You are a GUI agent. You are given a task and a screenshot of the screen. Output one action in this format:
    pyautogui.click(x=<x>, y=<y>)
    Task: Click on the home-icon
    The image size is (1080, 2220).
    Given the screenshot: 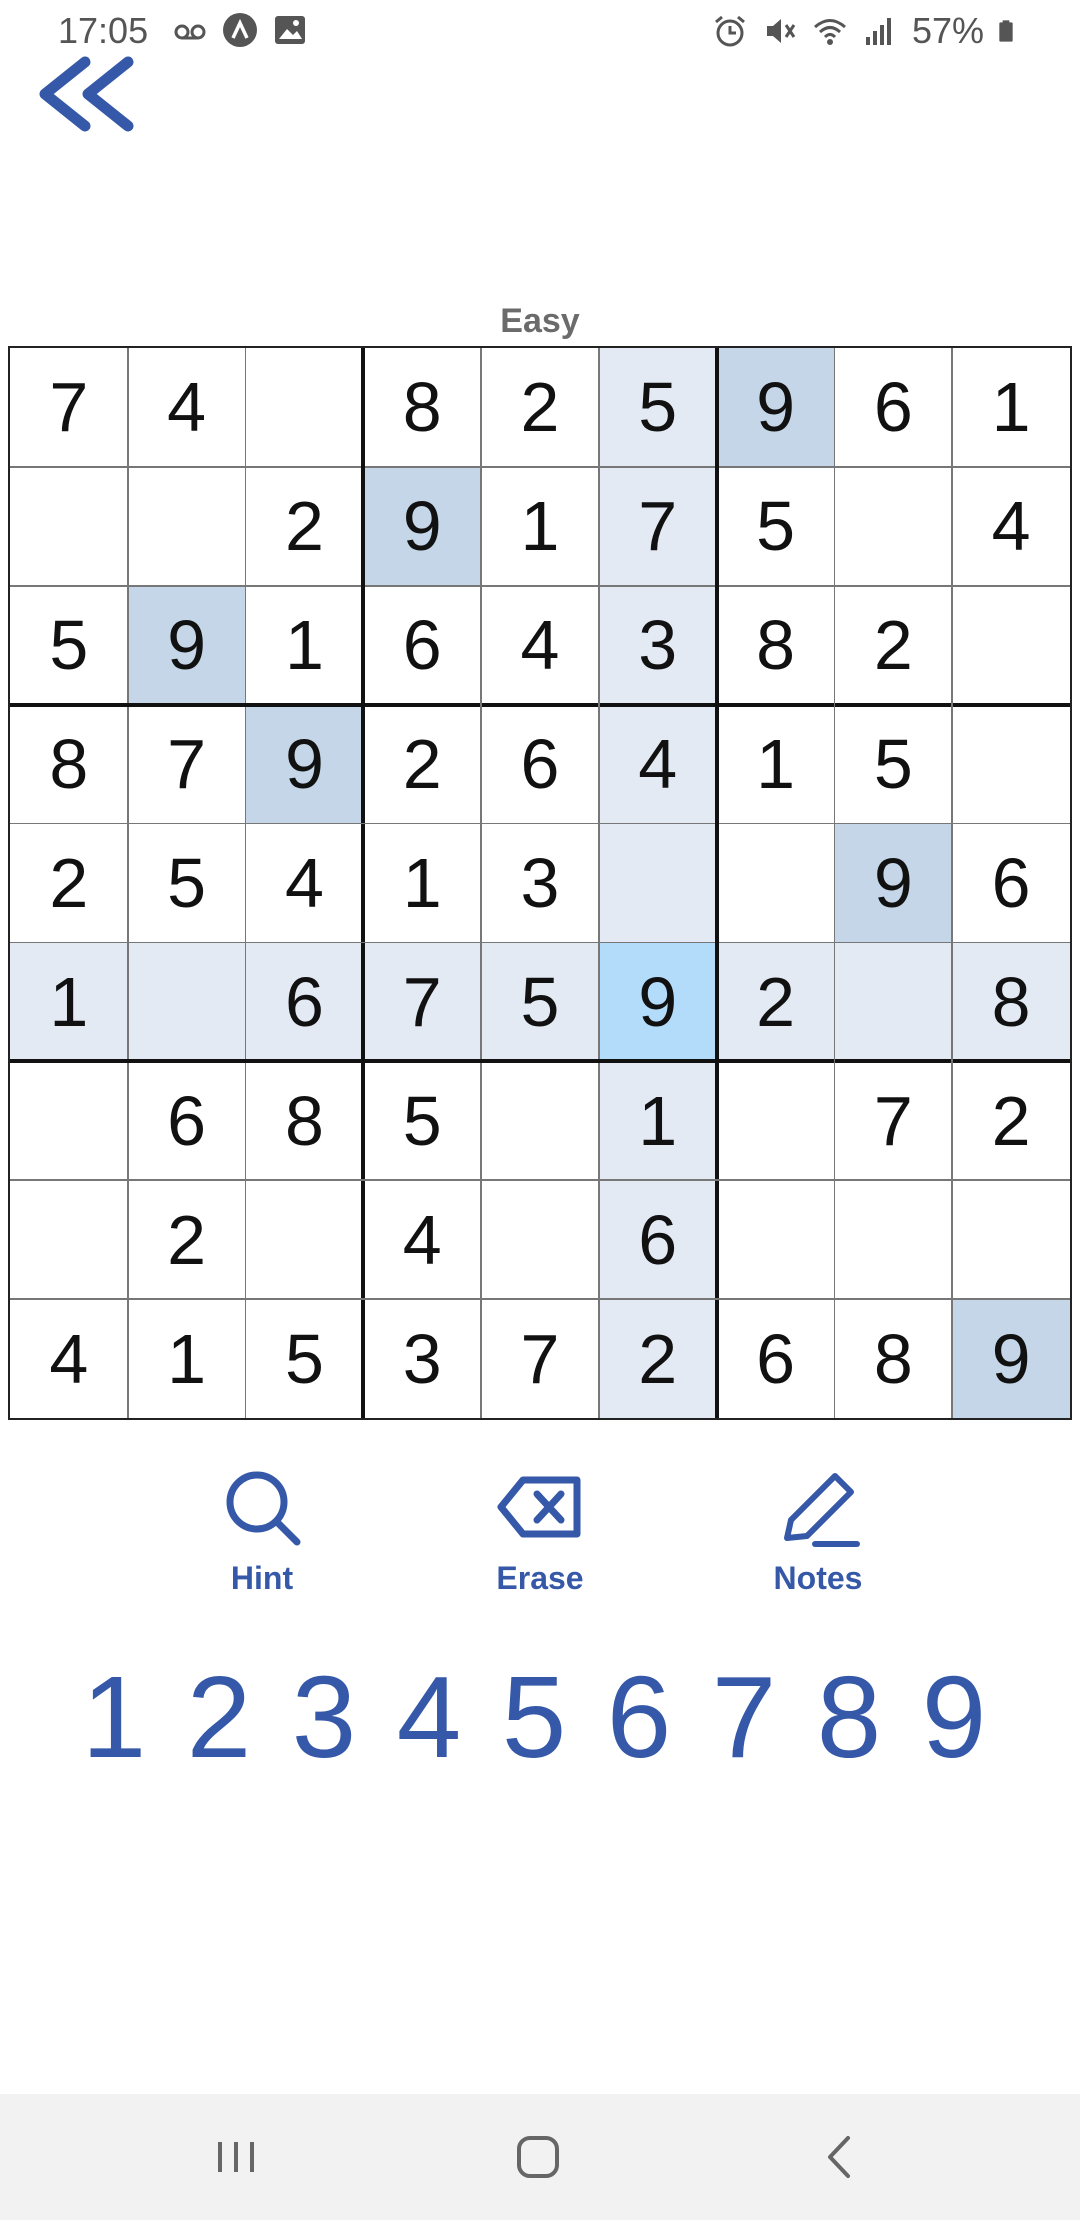 What is the action you would take?
    pyautogui.click(x=538, y=2157)
    